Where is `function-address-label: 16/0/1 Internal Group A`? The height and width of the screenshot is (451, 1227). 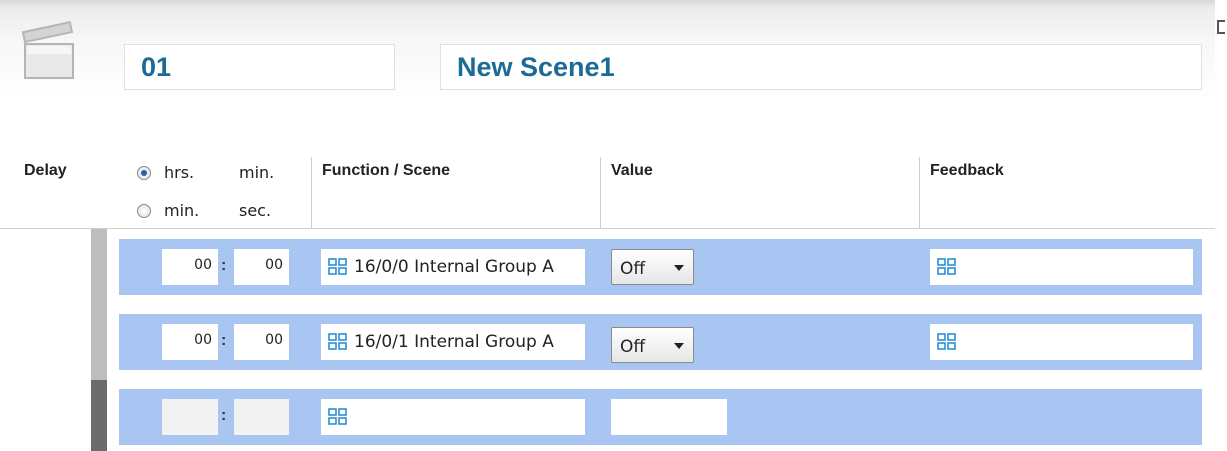
function-address-label: 16/0/1 Internal Group A is located at coordinates (454, 342).